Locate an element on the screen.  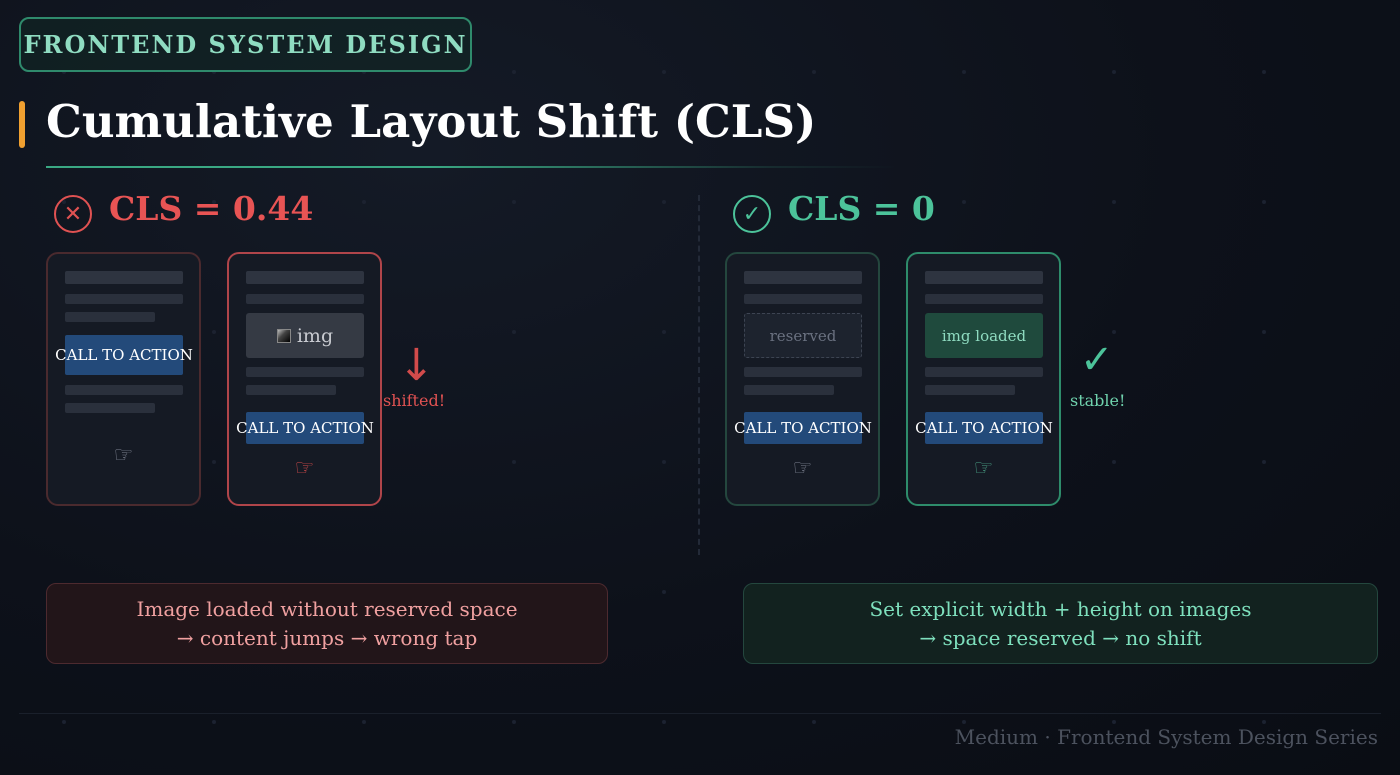
loaded-label: img loaded is located at coordinates (984, 335).